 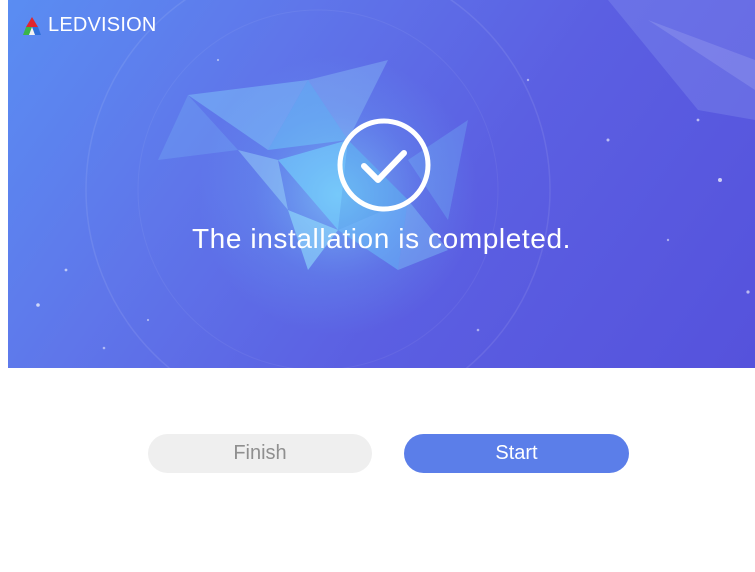 What do you see at coordinates (32, 25) in the screenshot?
I see `ledvision-tri-color-logo-icon` at bounding box center [32, 25].